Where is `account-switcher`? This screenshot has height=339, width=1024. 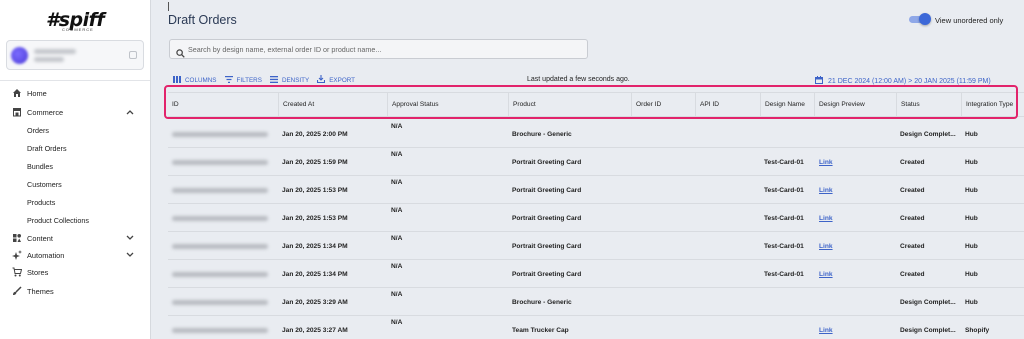 account-switcher is located at coordinates (75, 55).